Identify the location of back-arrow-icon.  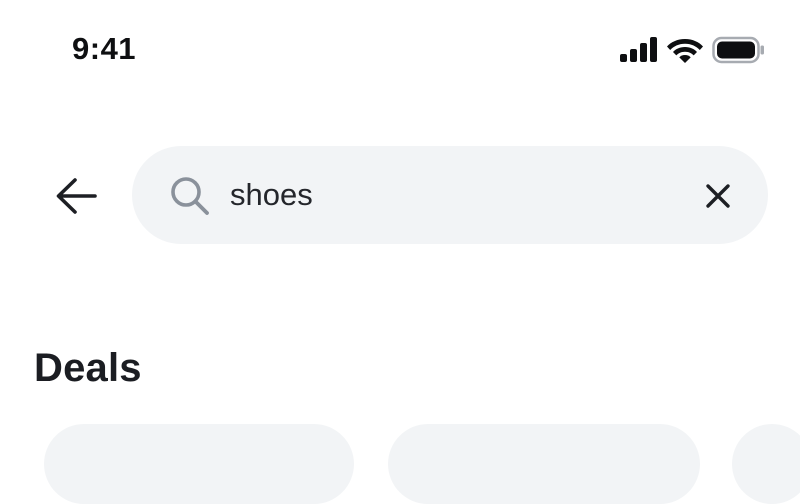
(76, 196).